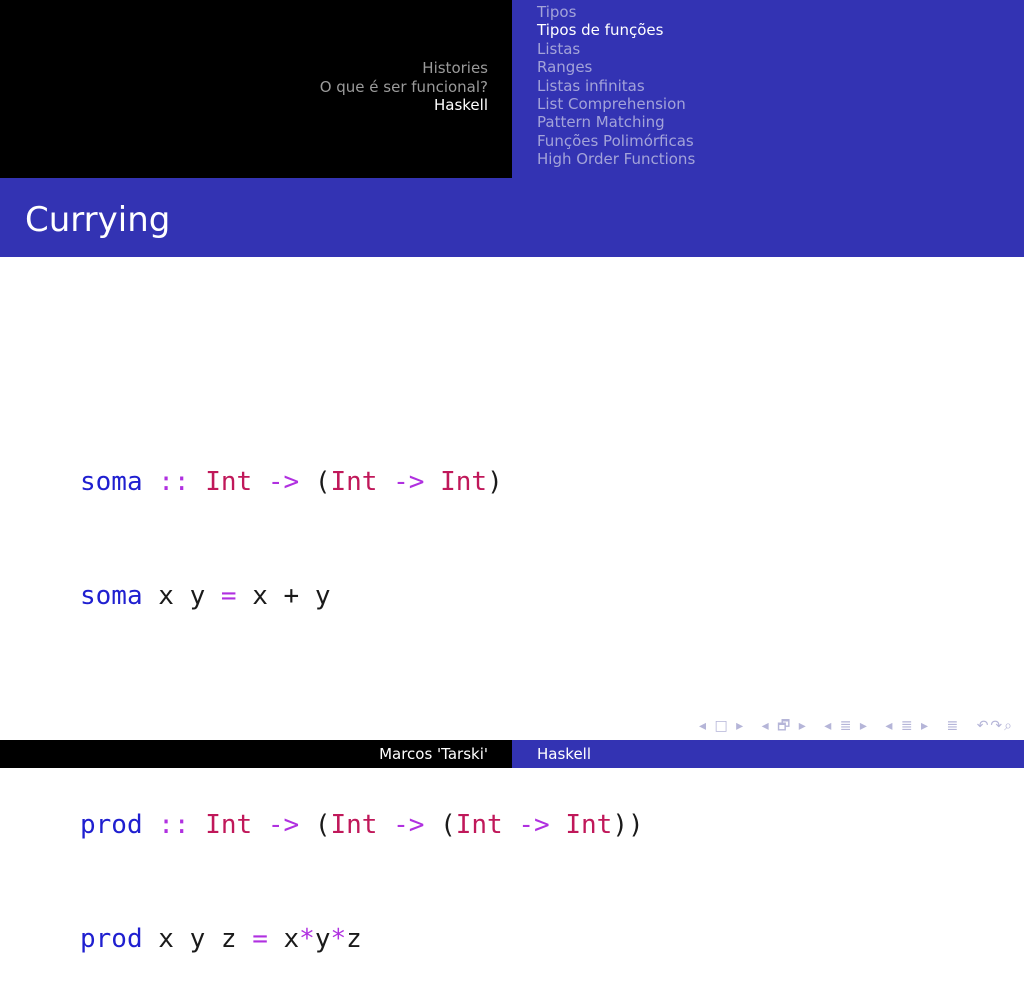 This screenshot has height=996, width=1024. Describe the element at coordinates (846, 726) in the screenshot. I see `nav-section-icon: ◂ ≣ ▸` at that location.